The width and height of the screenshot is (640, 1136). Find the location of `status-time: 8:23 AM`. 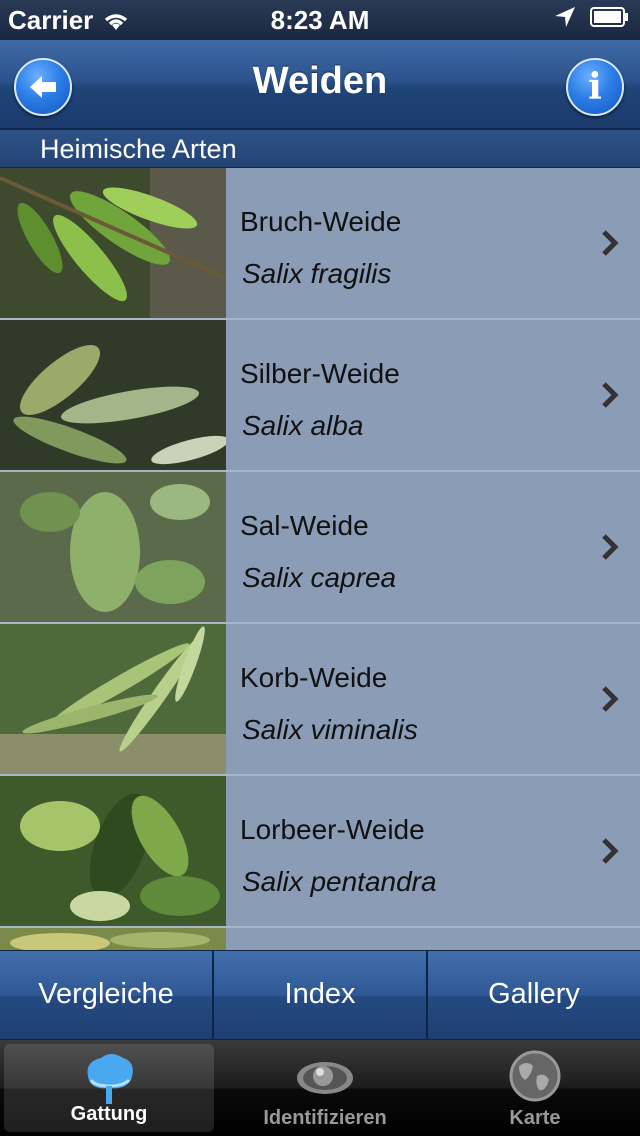

status-time: 8:23 AM is located at coordinates (320, 20).